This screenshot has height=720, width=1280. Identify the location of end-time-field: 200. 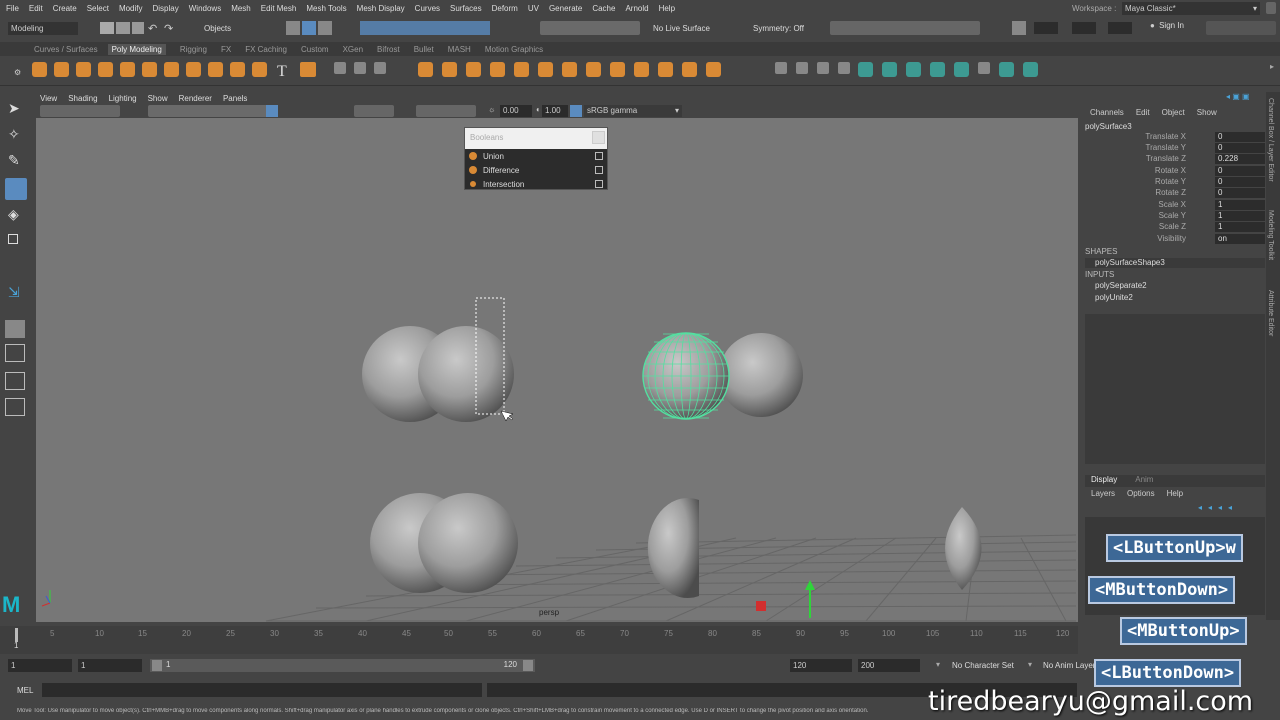
(889, 665).